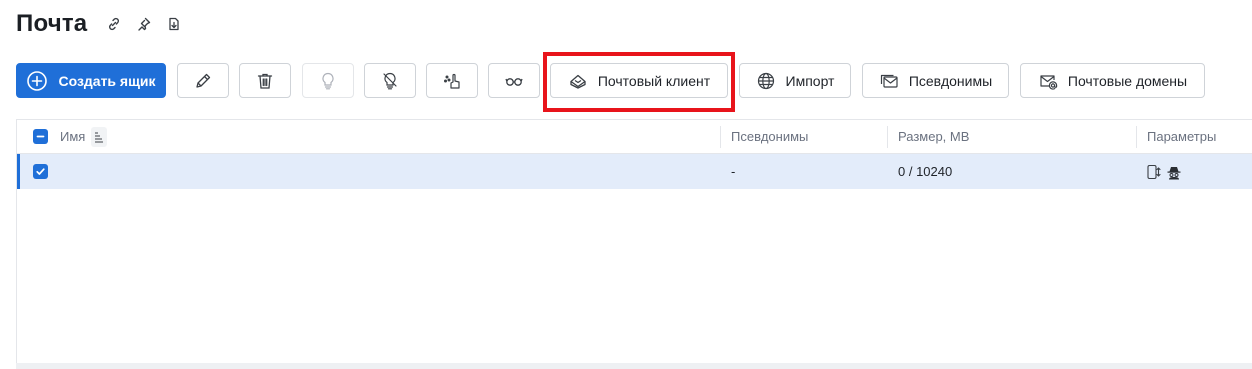  What do you see at coordinates (1049, 82) in the screenshot?
I see `mail-at-icon` at bounding box center [1049, 82].